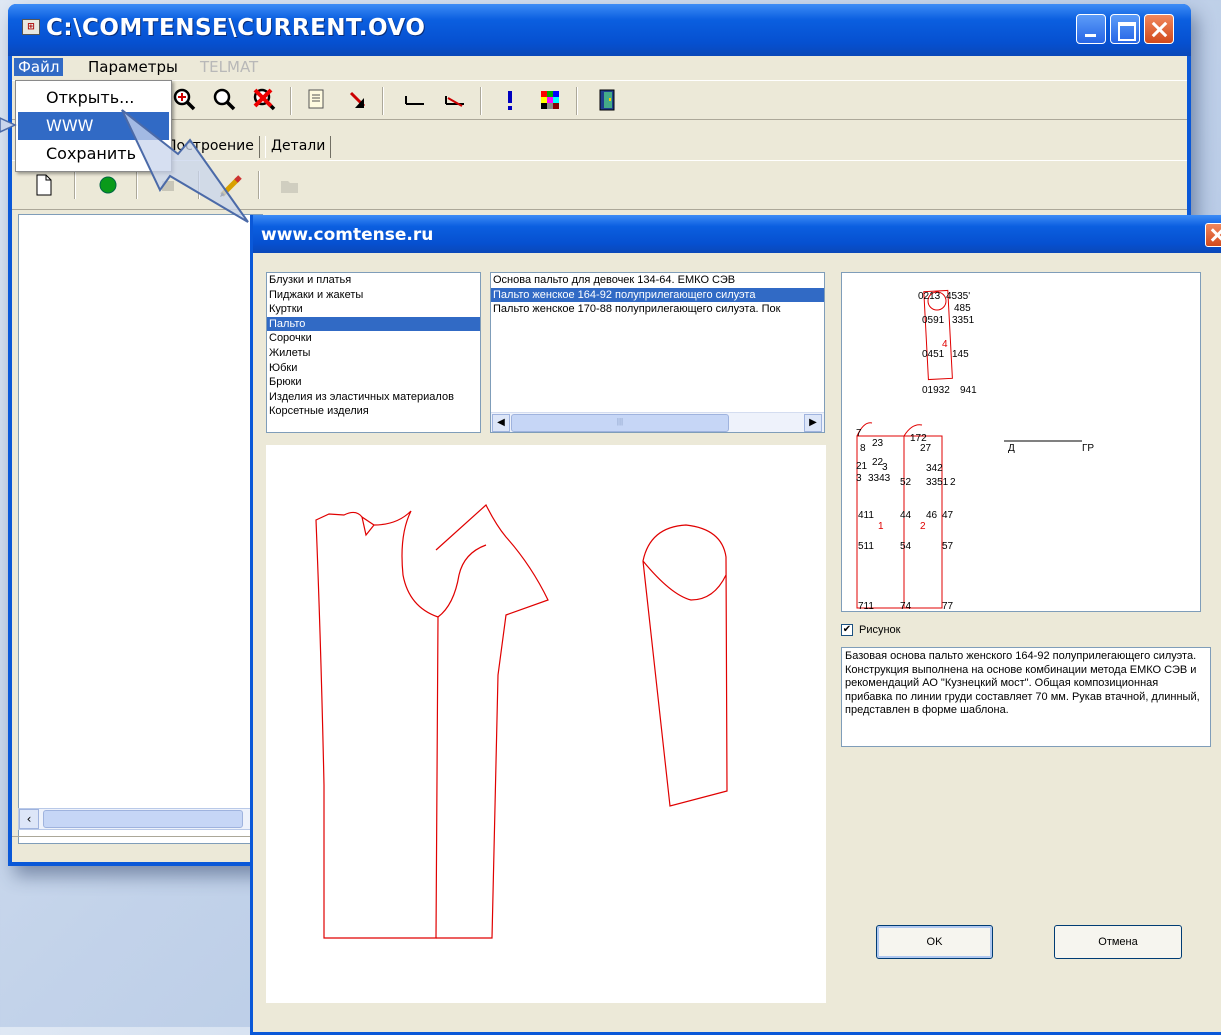 This screenshot has height=1035, width=1221. What do you see at coordinates (108, 185) in the screenshot?
I see `green-circle-icon` at bounding box center [108, 185].